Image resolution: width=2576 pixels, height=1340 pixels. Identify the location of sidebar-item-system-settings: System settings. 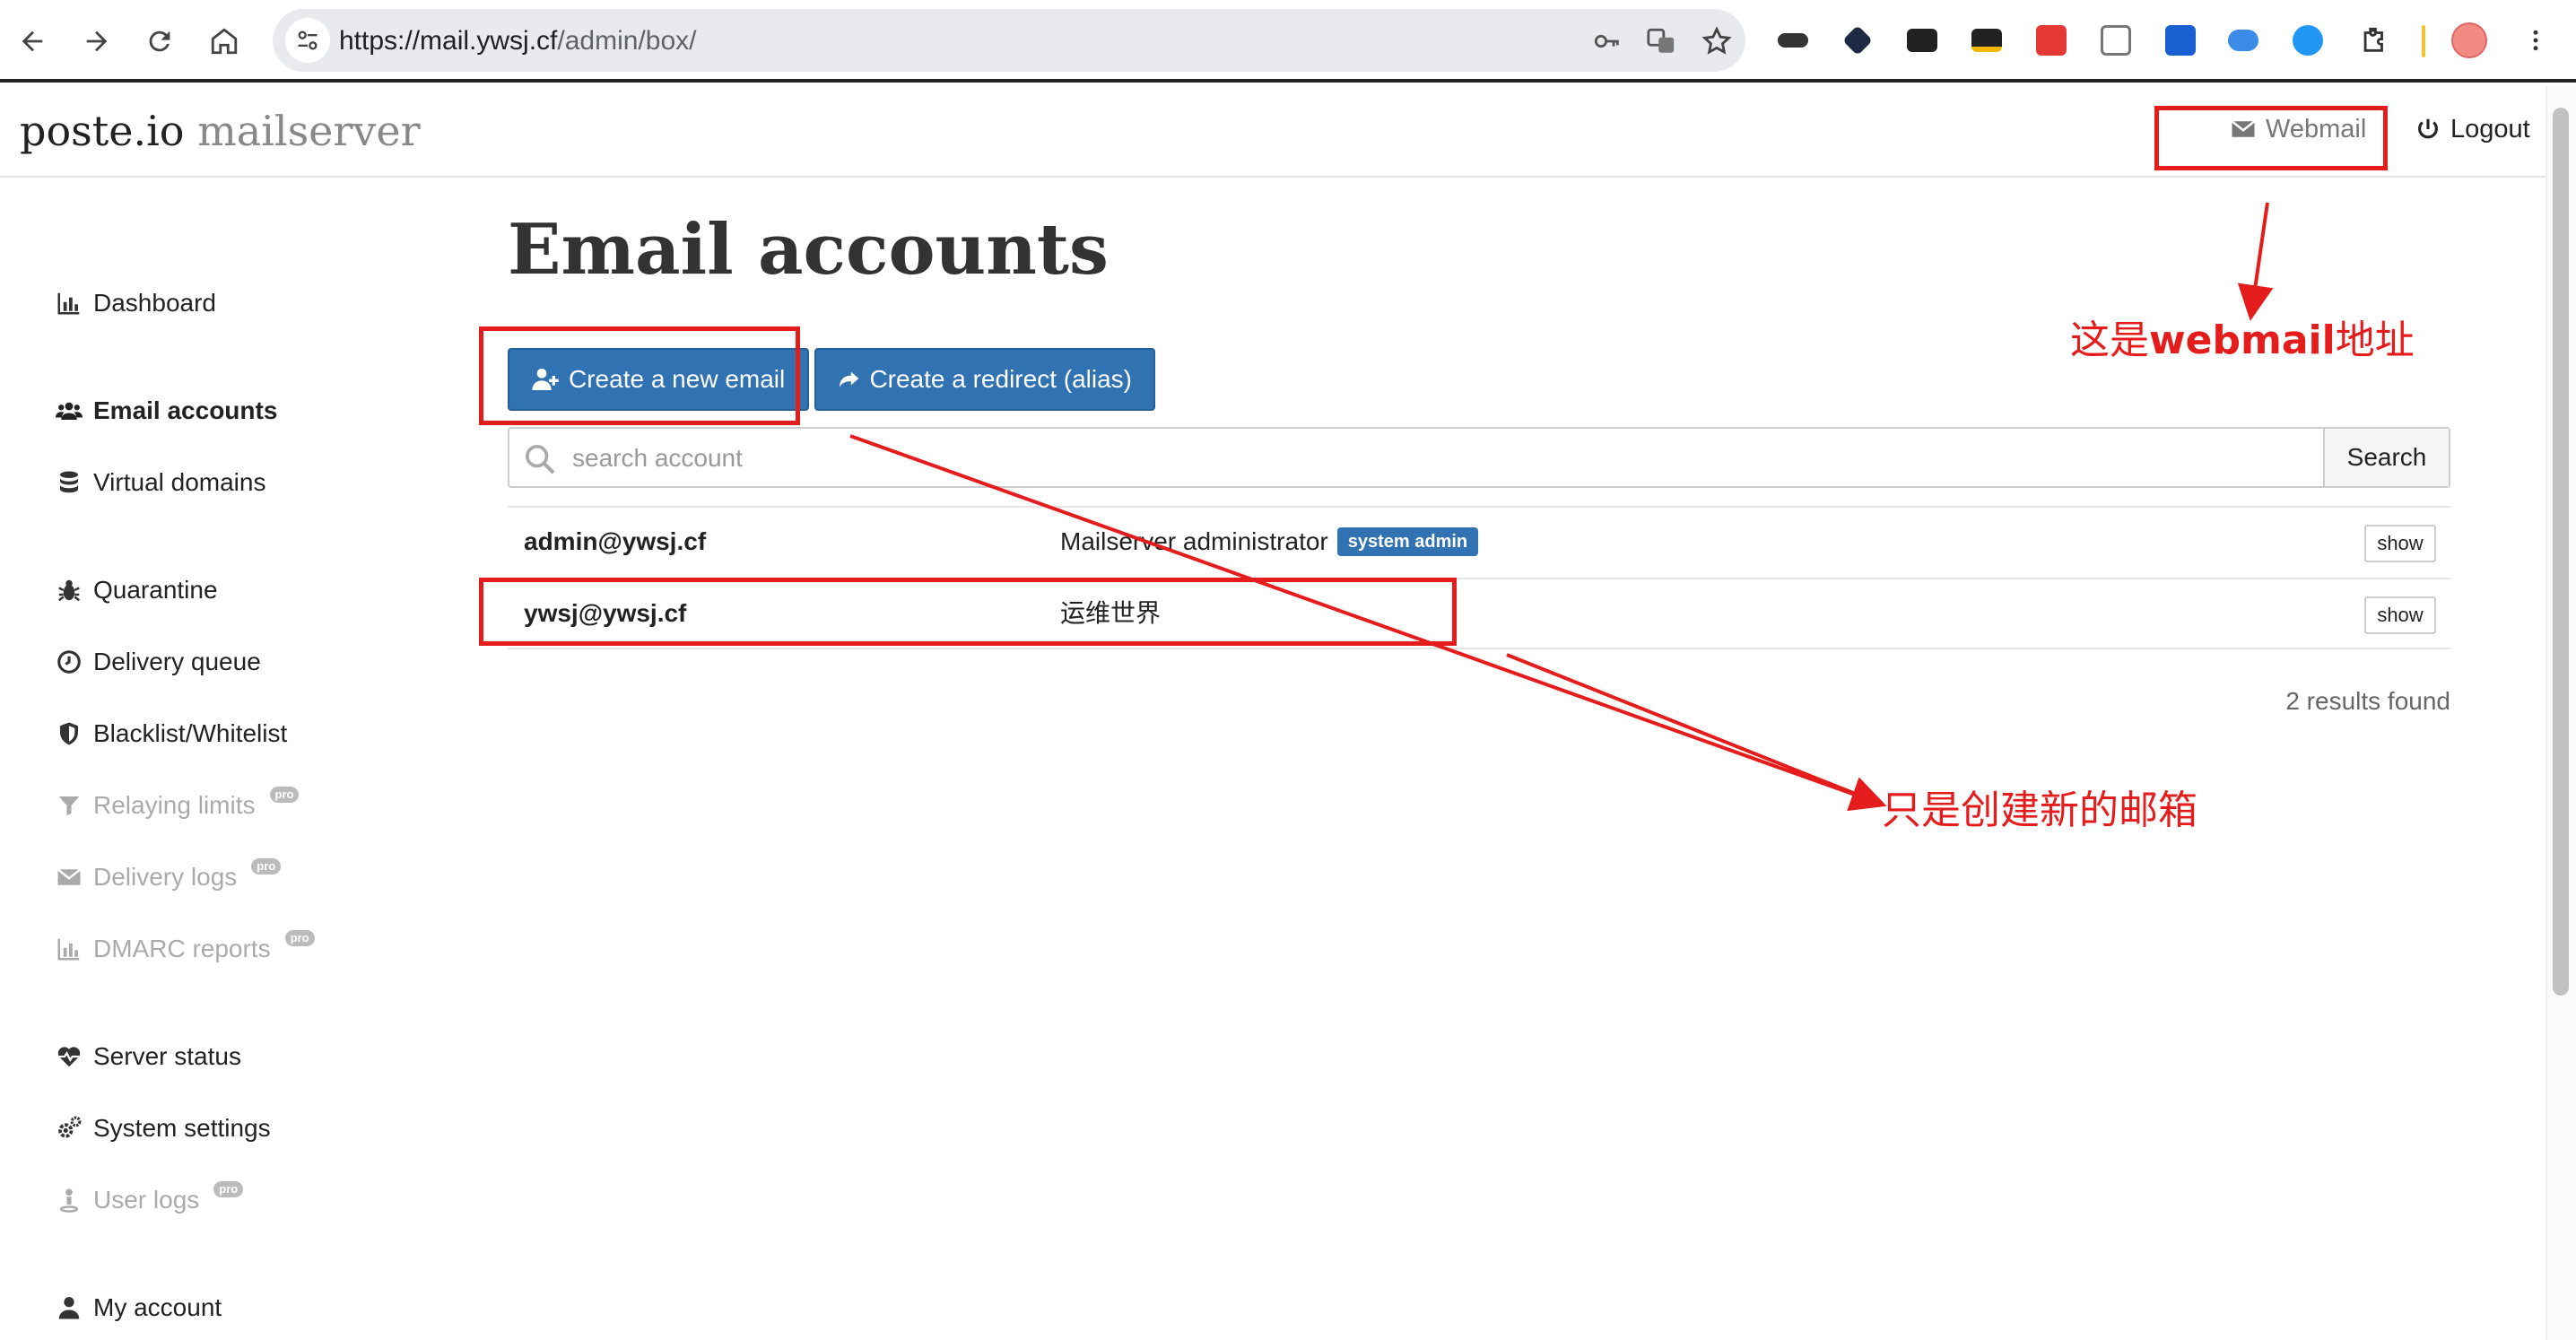
(163, 1128).